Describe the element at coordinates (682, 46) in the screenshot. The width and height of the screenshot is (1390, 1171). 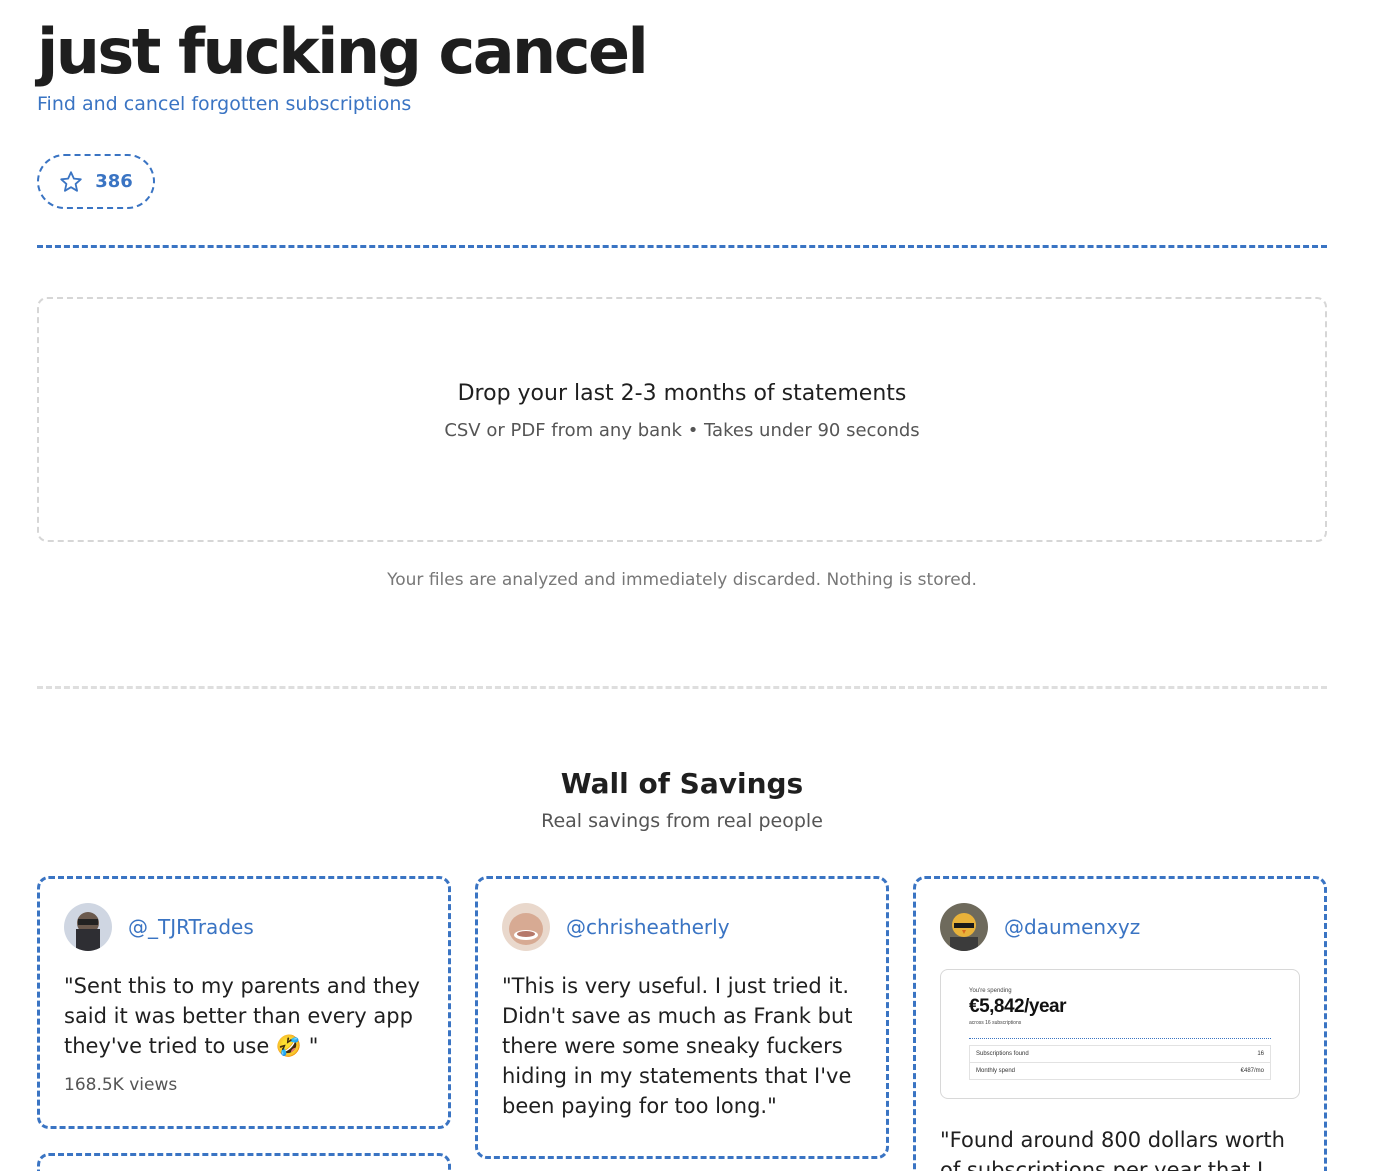
I see `site-title: just fucking cancel` at that location.